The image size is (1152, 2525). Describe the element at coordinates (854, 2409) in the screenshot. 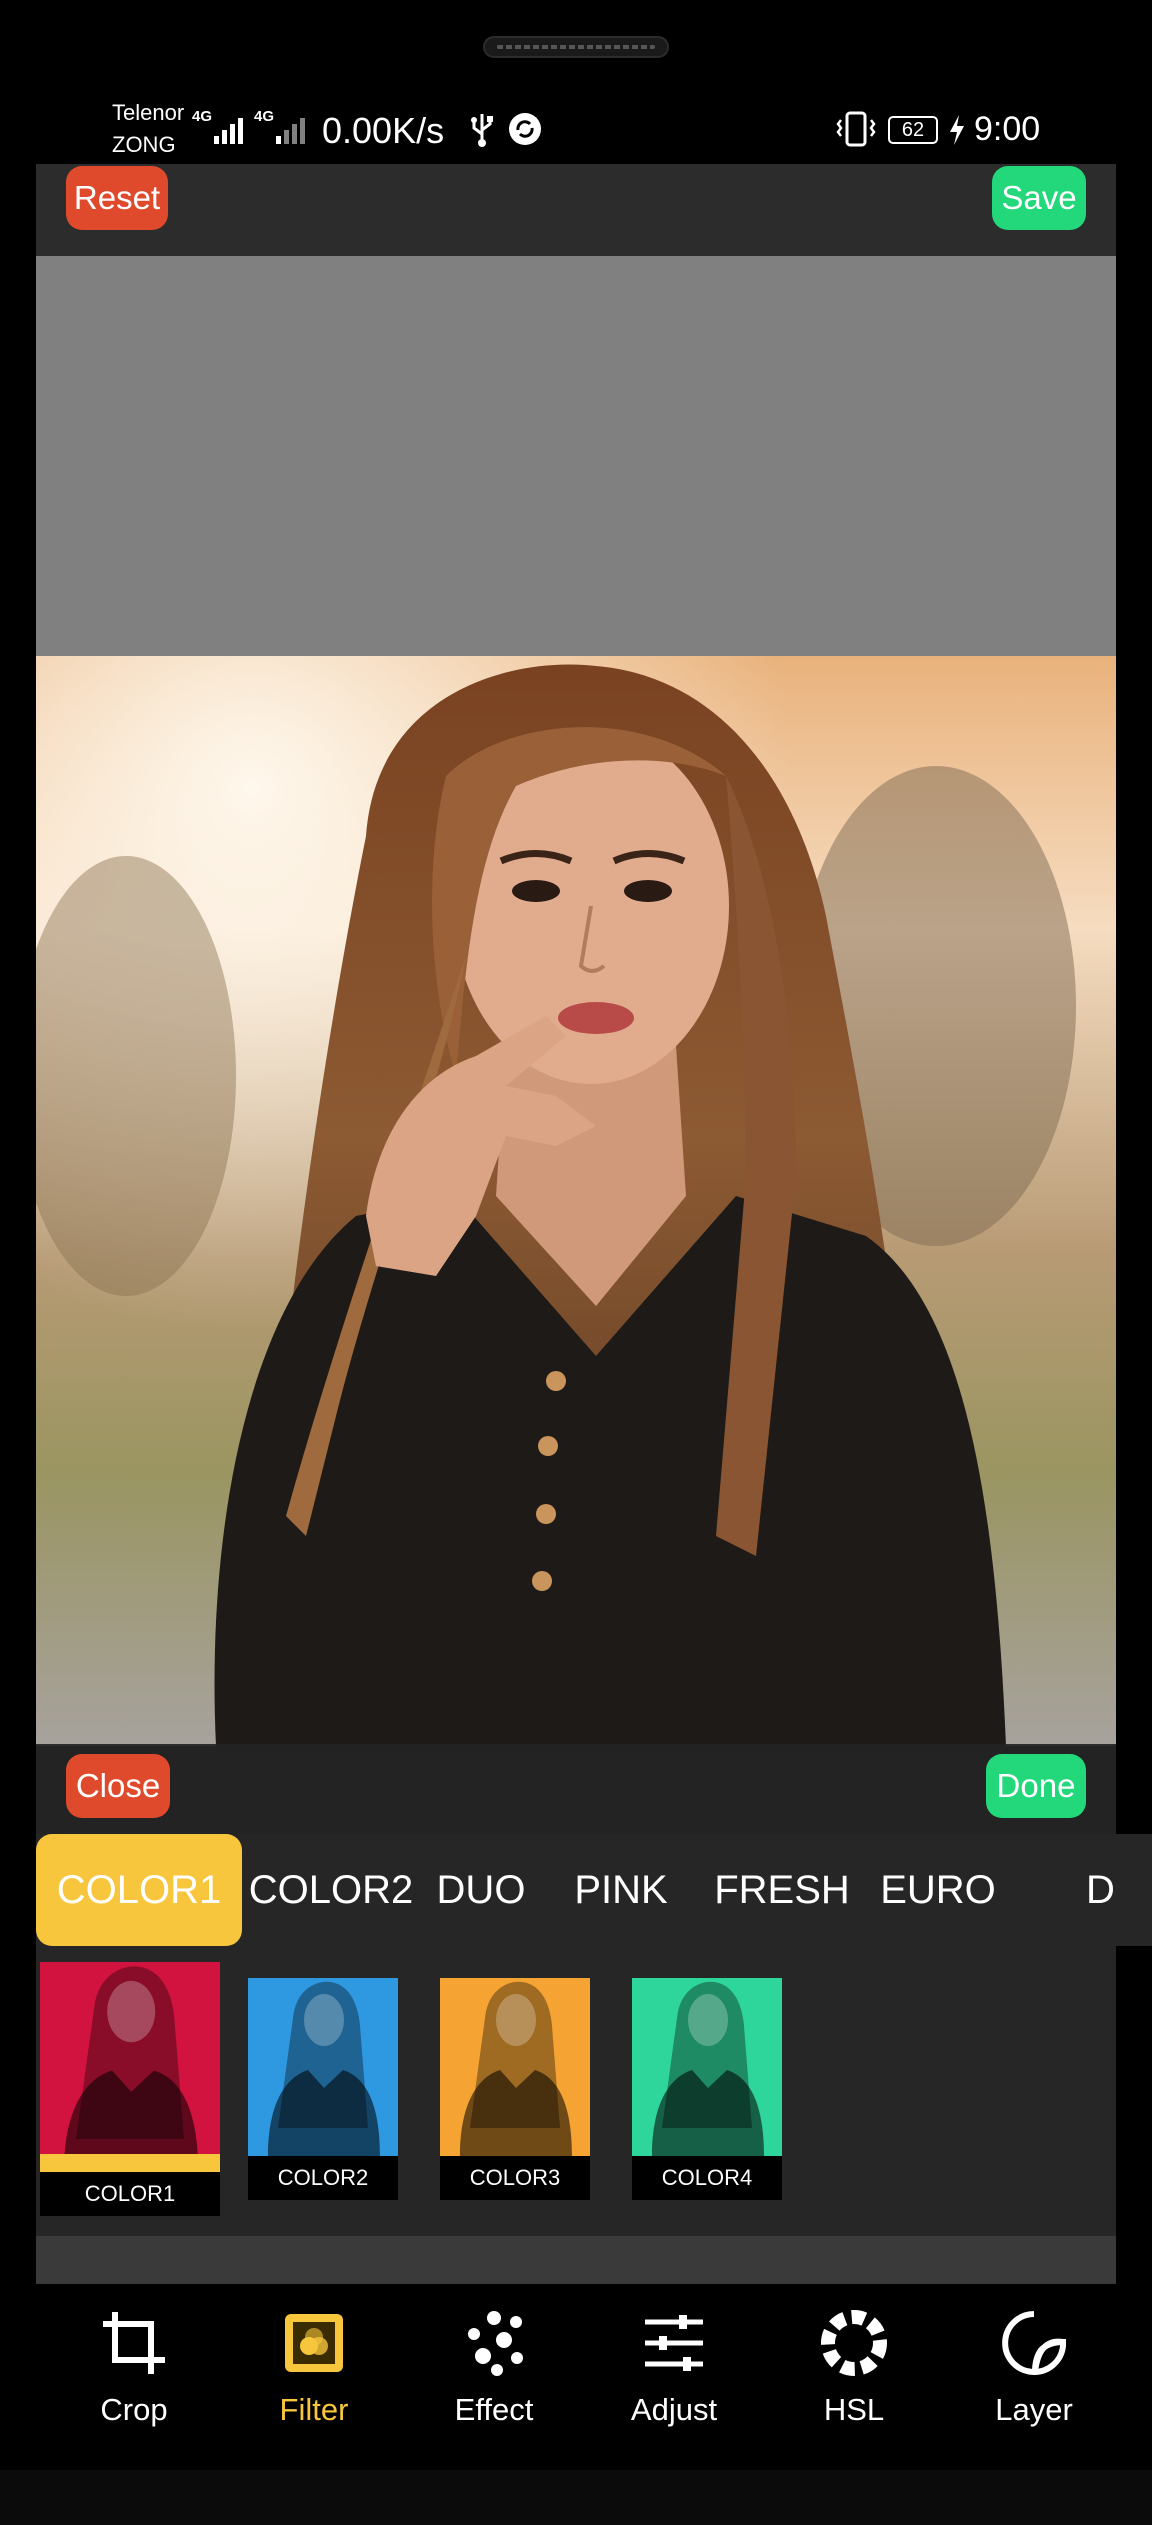

I see `nav-hsl-label: HSL` at that location.